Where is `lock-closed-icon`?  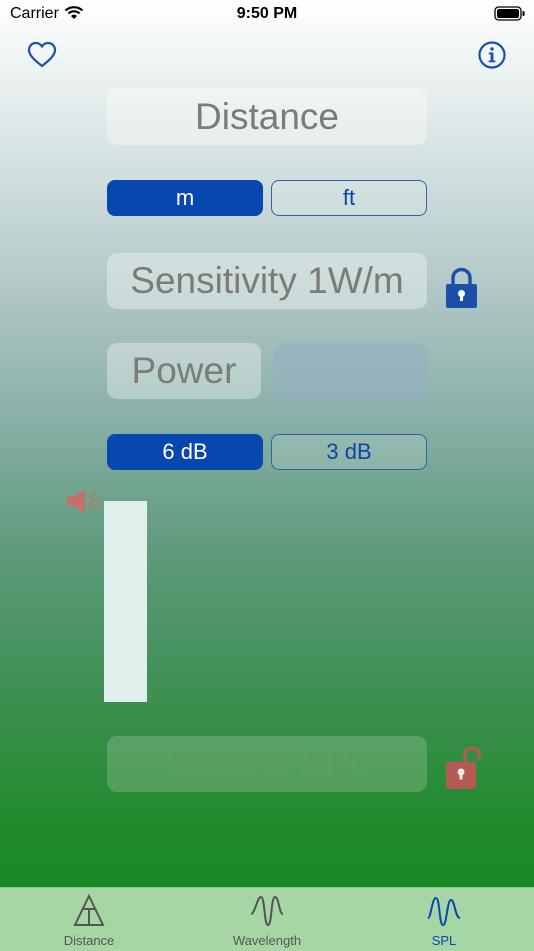
lock-closed-icon is located at coordinates (461, 290).